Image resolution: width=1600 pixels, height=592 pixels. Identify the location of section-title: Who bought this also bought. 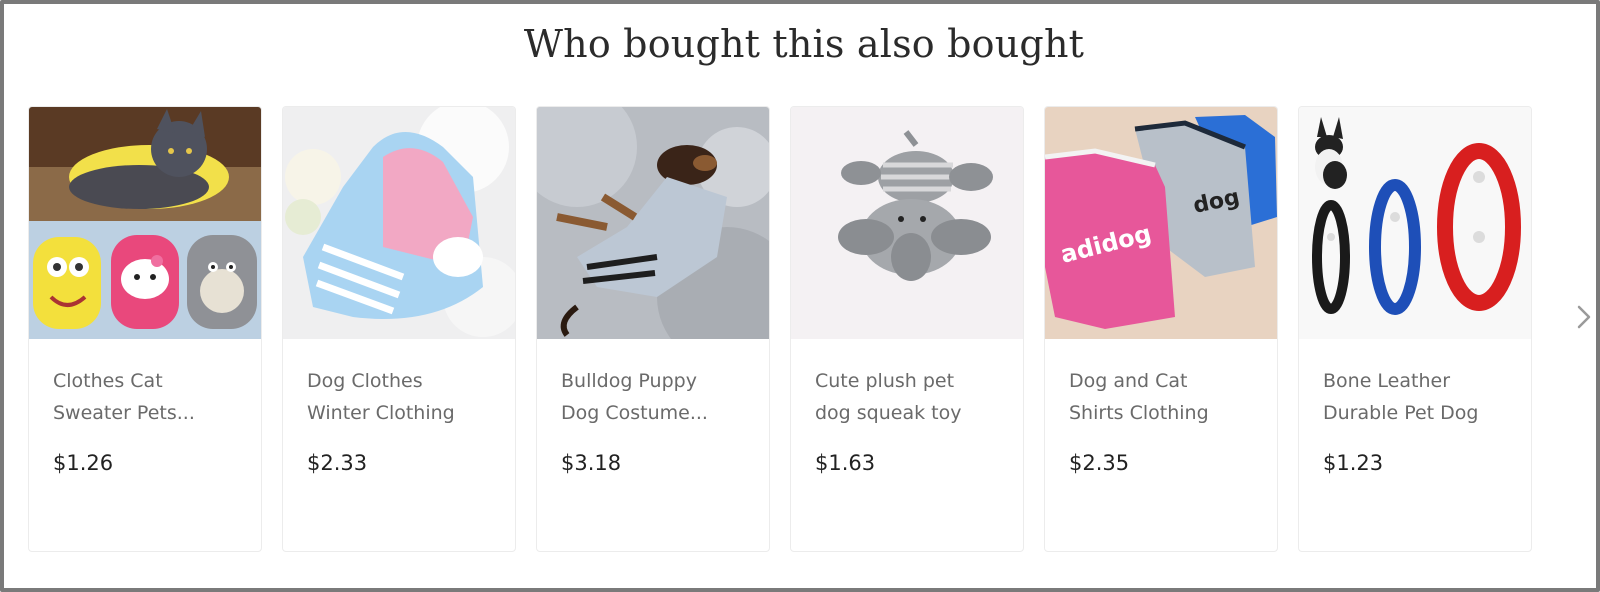
(804, 44).